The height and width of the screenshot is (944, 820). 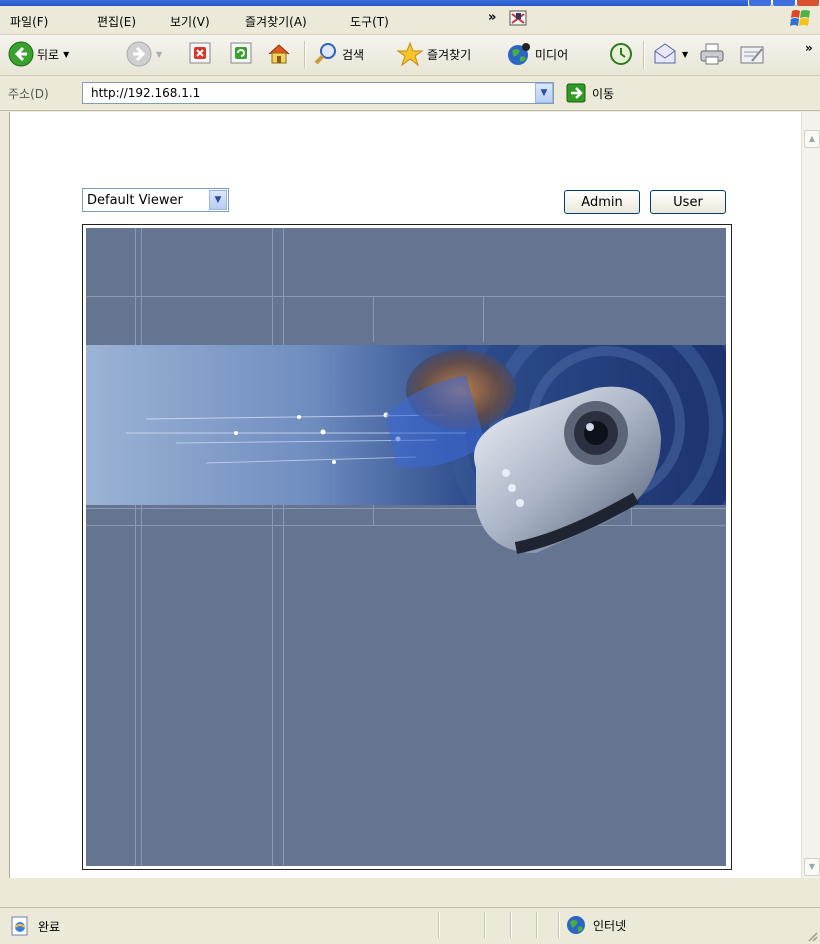 I want to click on refresh-icon, so click(x=241, y=53).